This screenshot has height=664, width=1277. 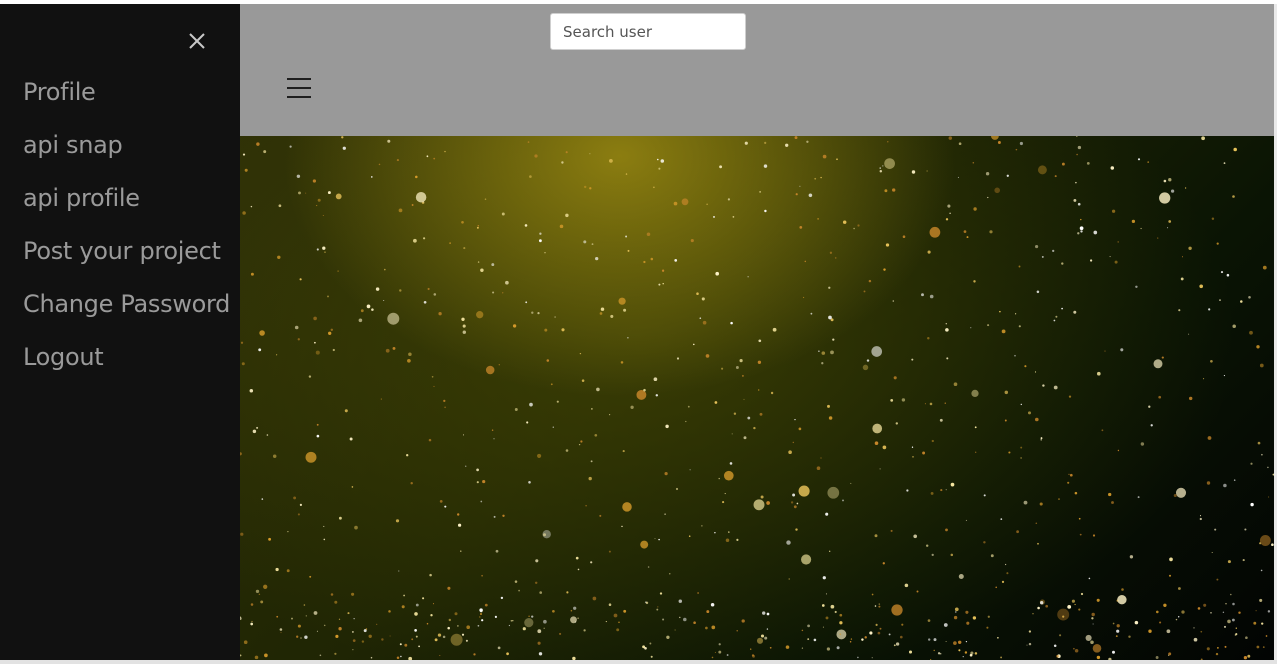 I want to click on sidebar-item-api-snap: api snap, so click(x=120, y=153).